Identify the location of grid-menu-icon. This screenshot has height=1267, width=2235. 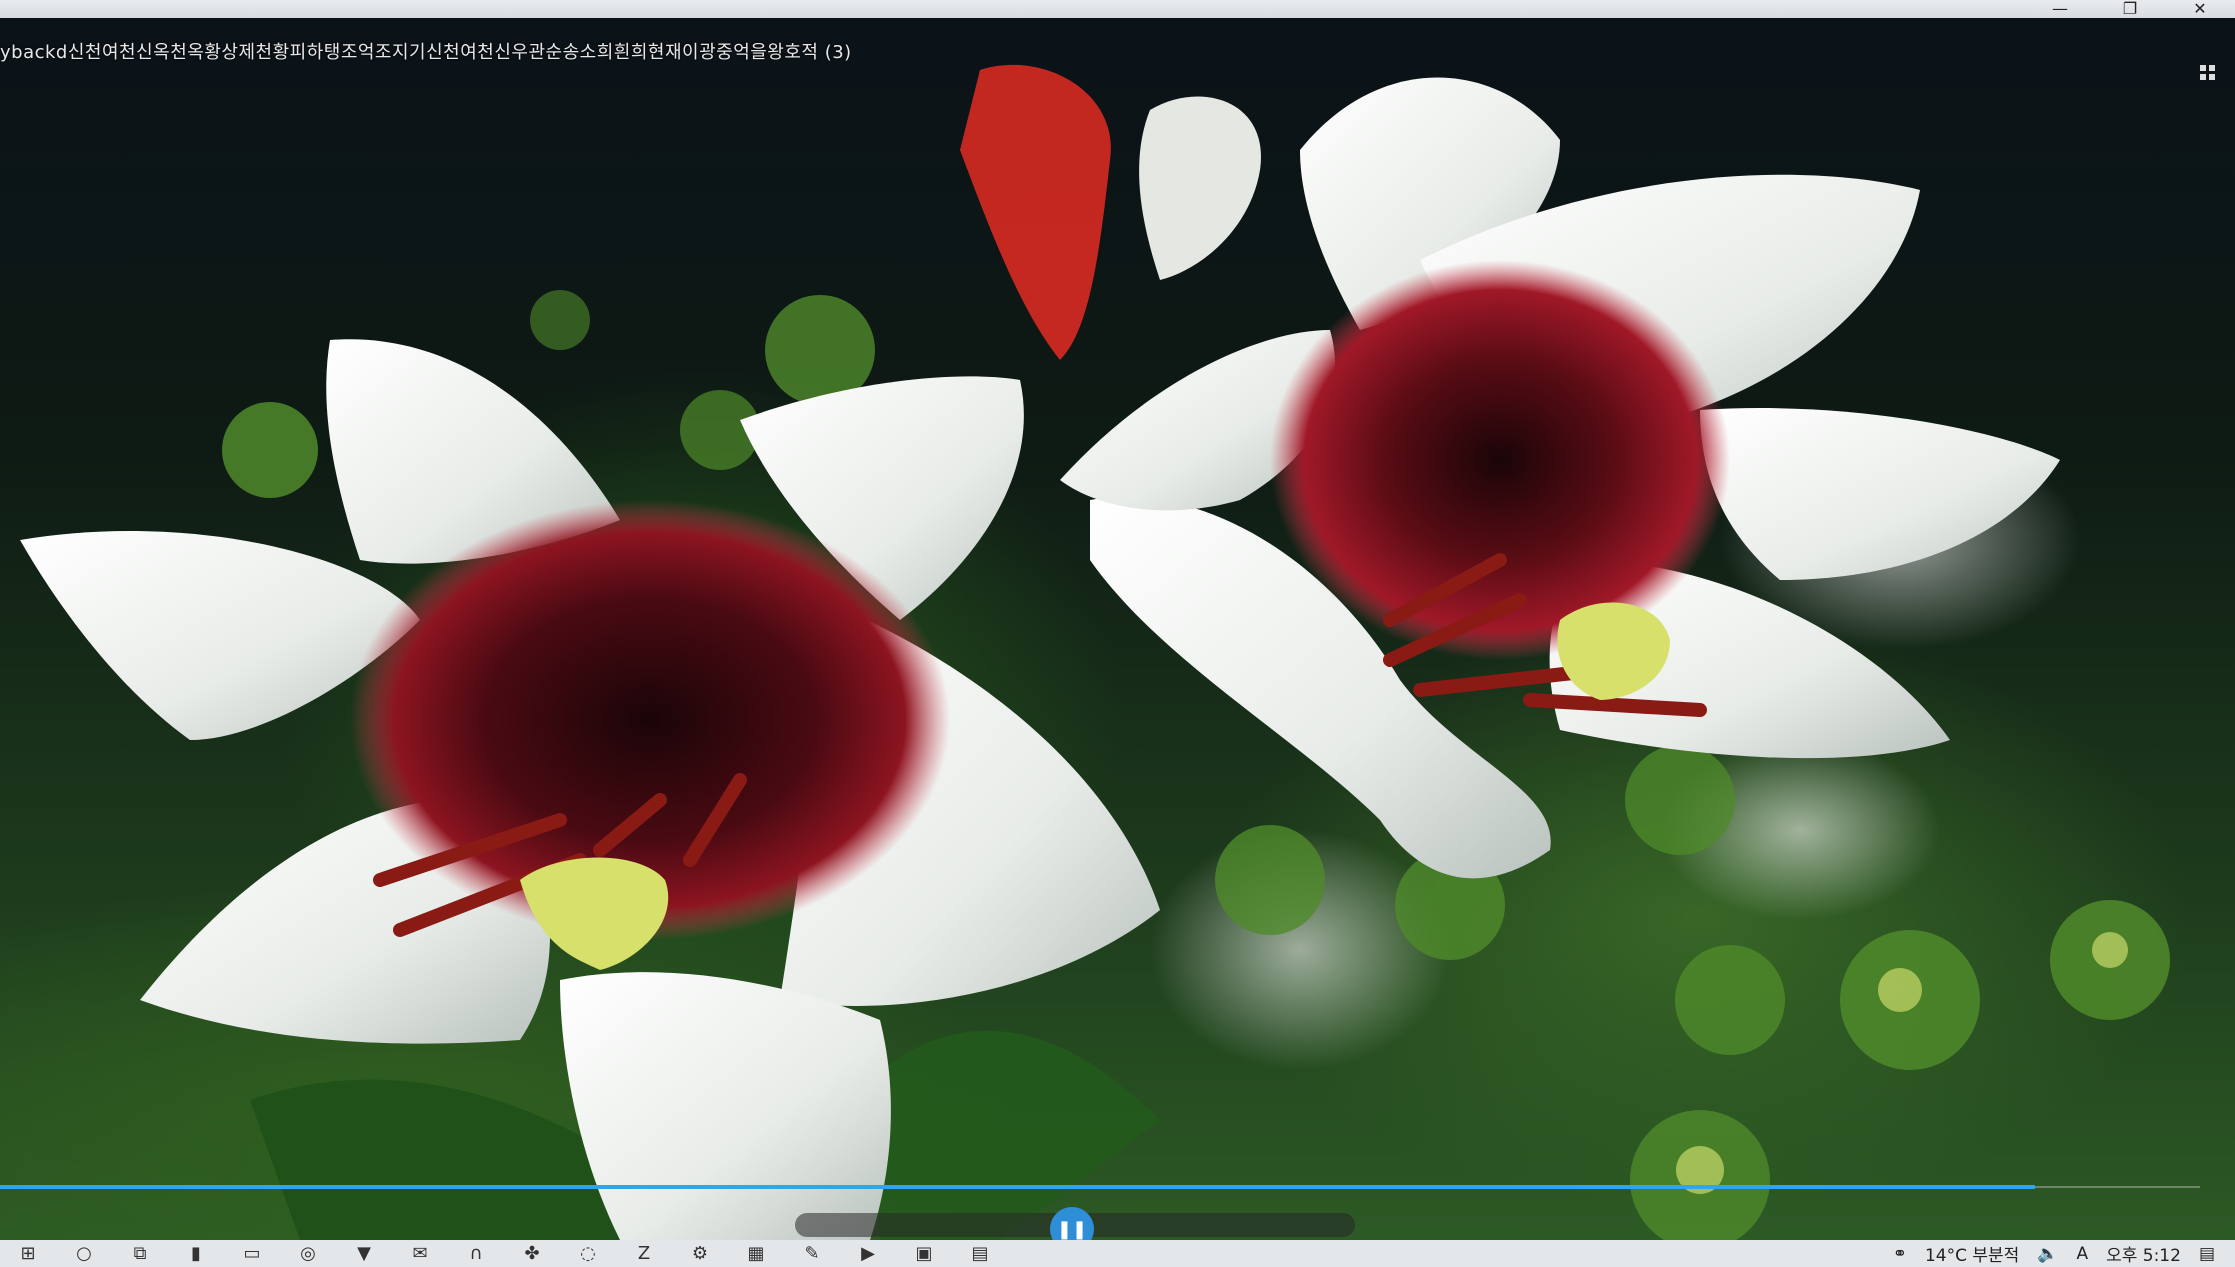
(2208, 73).